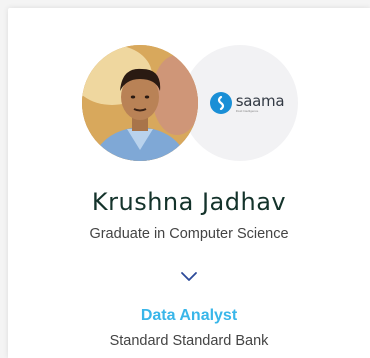 This screenshot has width=370, height=358. Describe the element at coordinates (220, 103) in the screenshot. I see `saama-logo-icon` at that location.